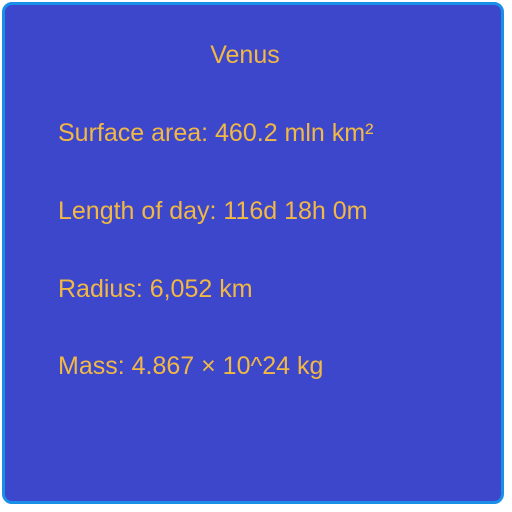 The image size is (512, 512). I want to click on radius-fact: Radius: 6,052 km, so click(155, 289).